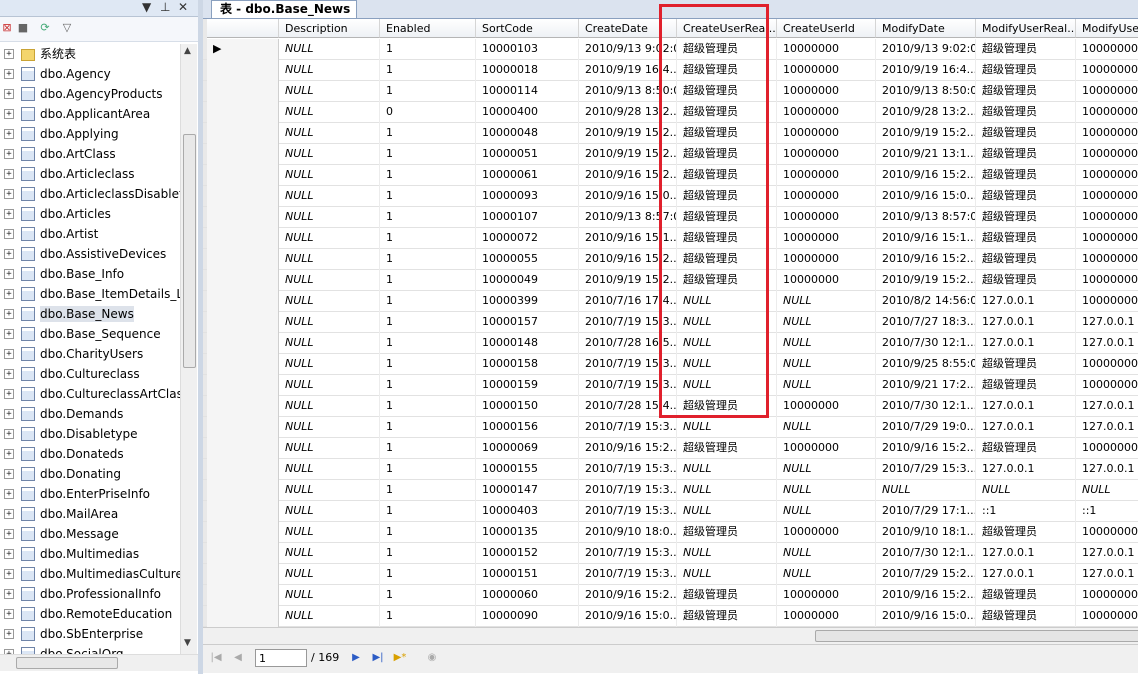  I want to click on tree-table-item: + dbo.RemoteEducation, so click(90, 614).